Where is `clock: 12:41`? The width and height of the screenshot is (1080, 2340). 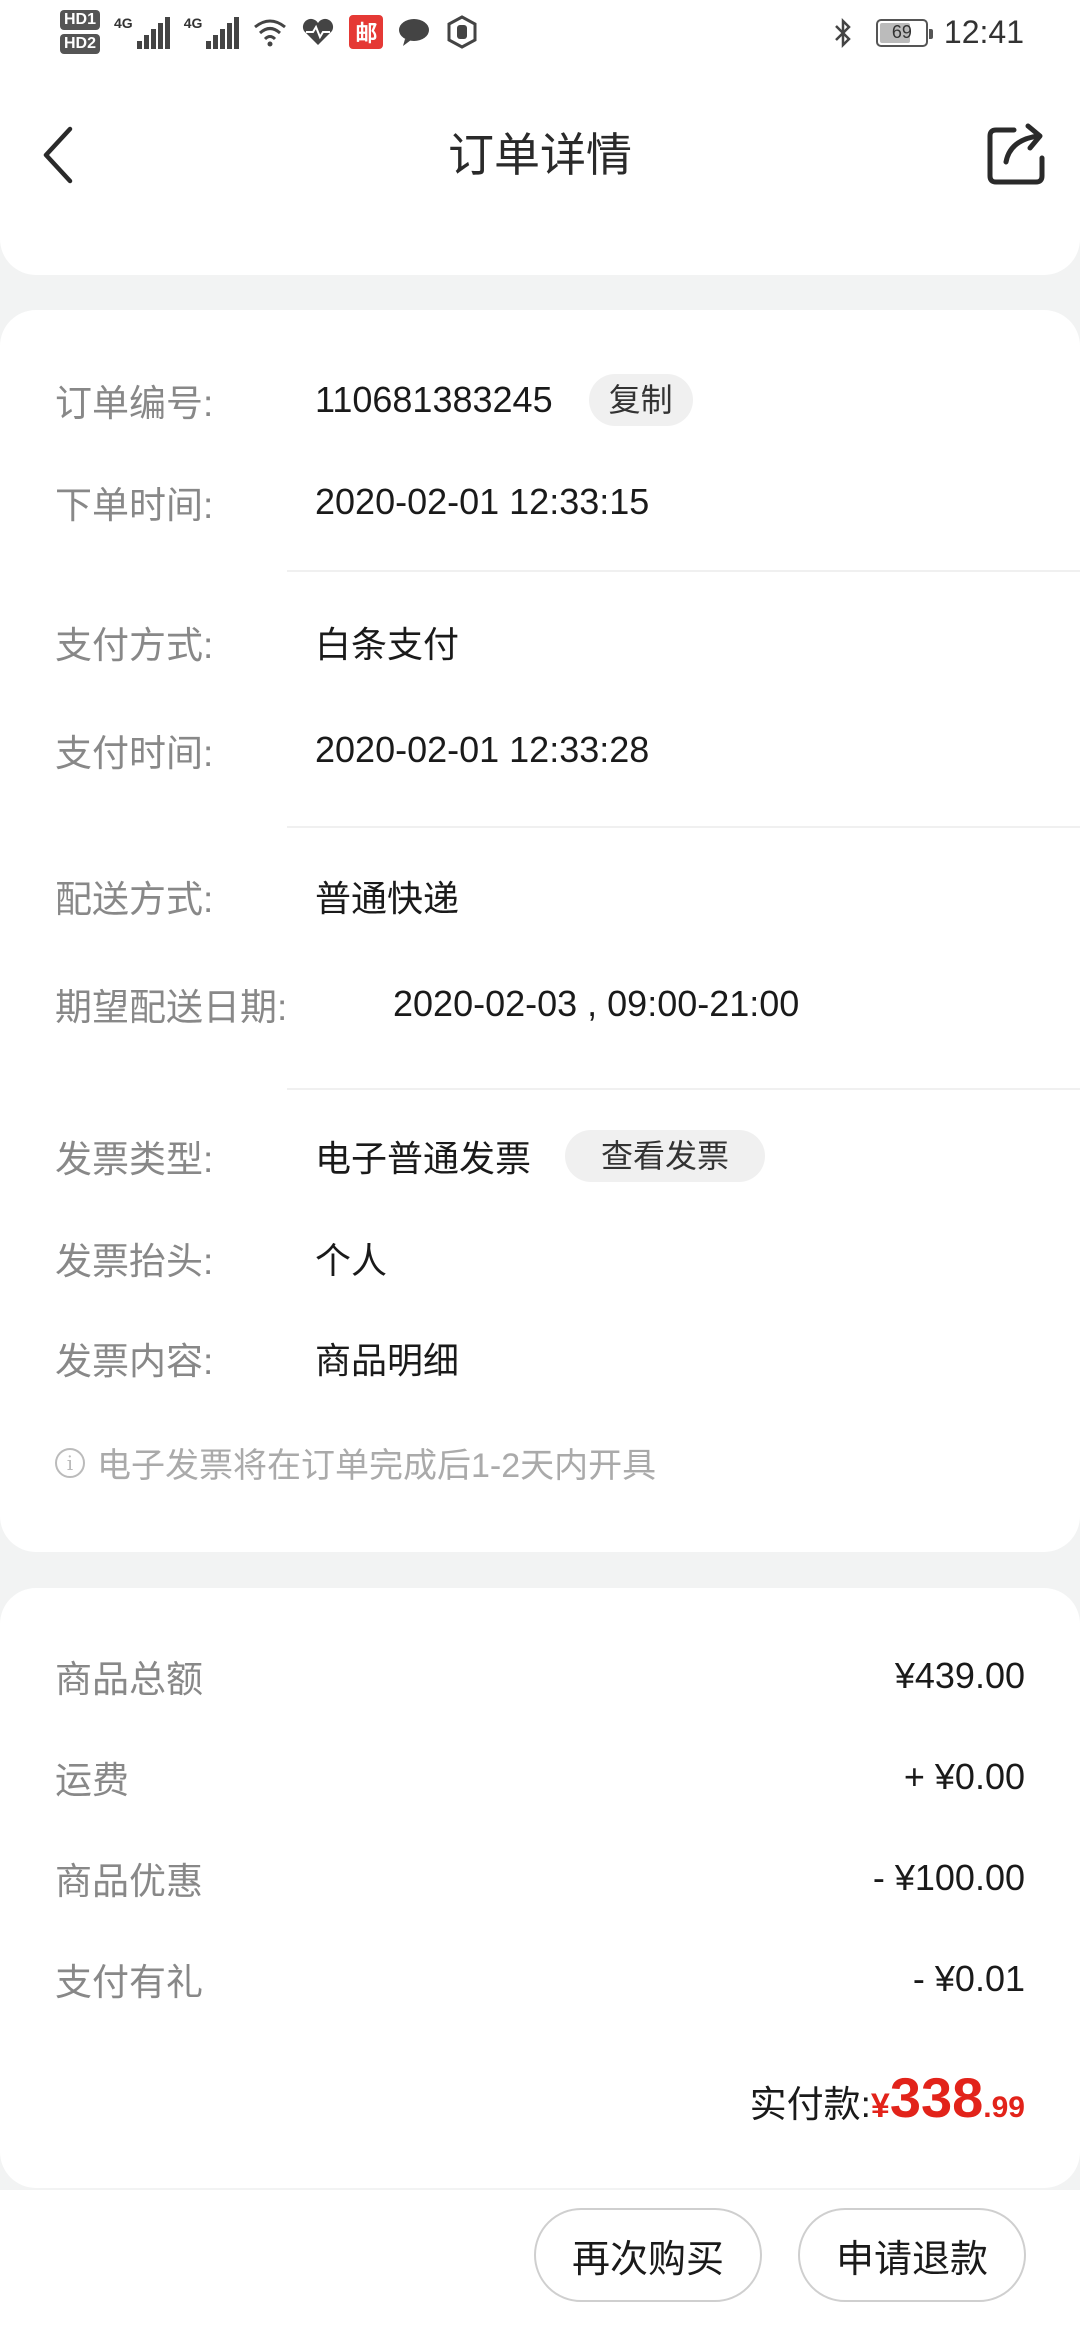 clock: 12:41 is located at coordinates (983, 32).